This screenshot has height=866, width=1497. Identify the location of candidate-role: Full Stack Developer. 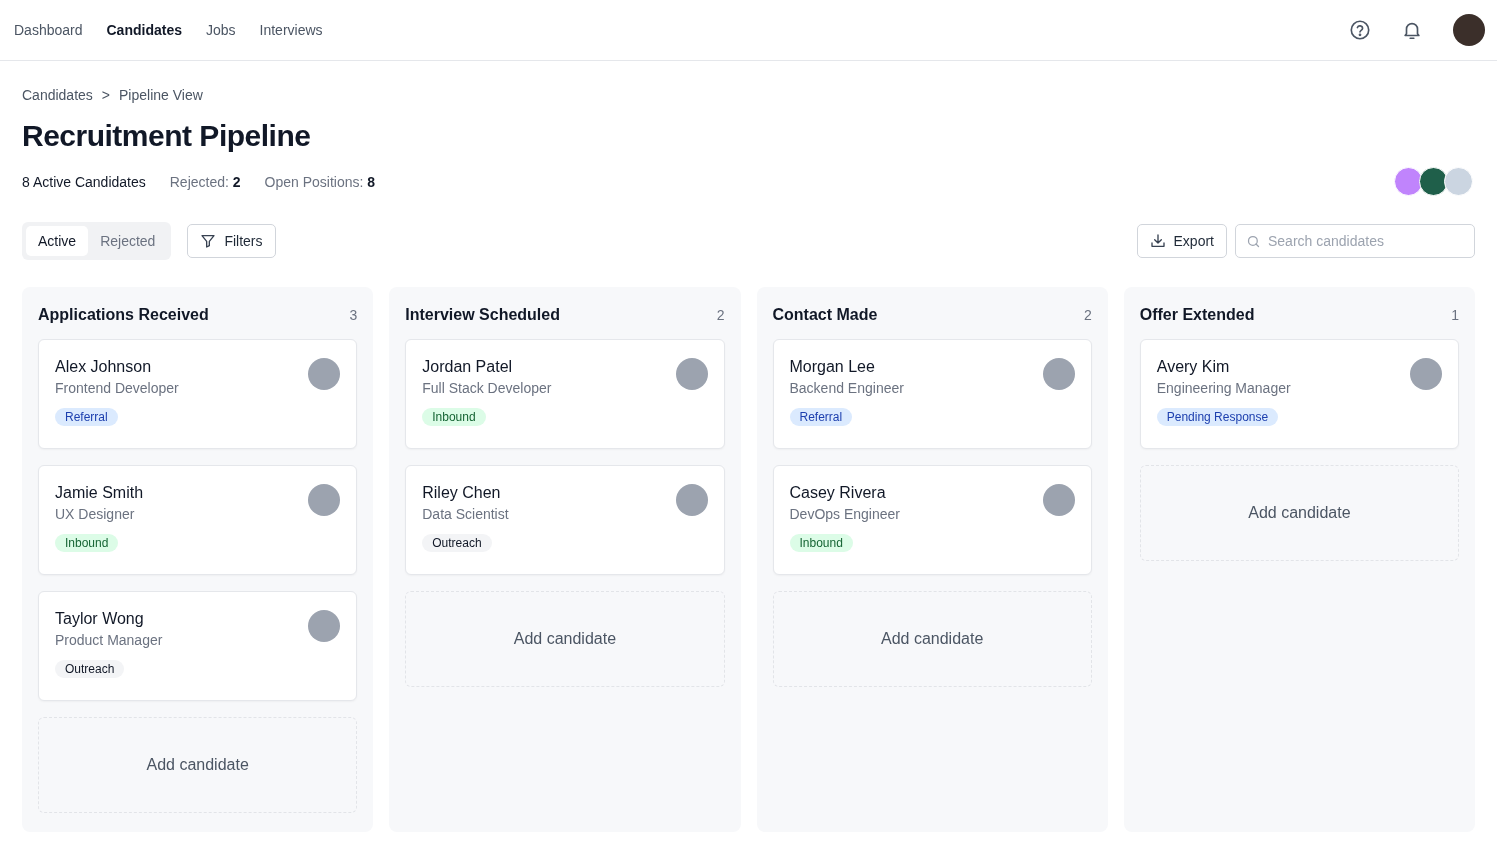
(487, 388).